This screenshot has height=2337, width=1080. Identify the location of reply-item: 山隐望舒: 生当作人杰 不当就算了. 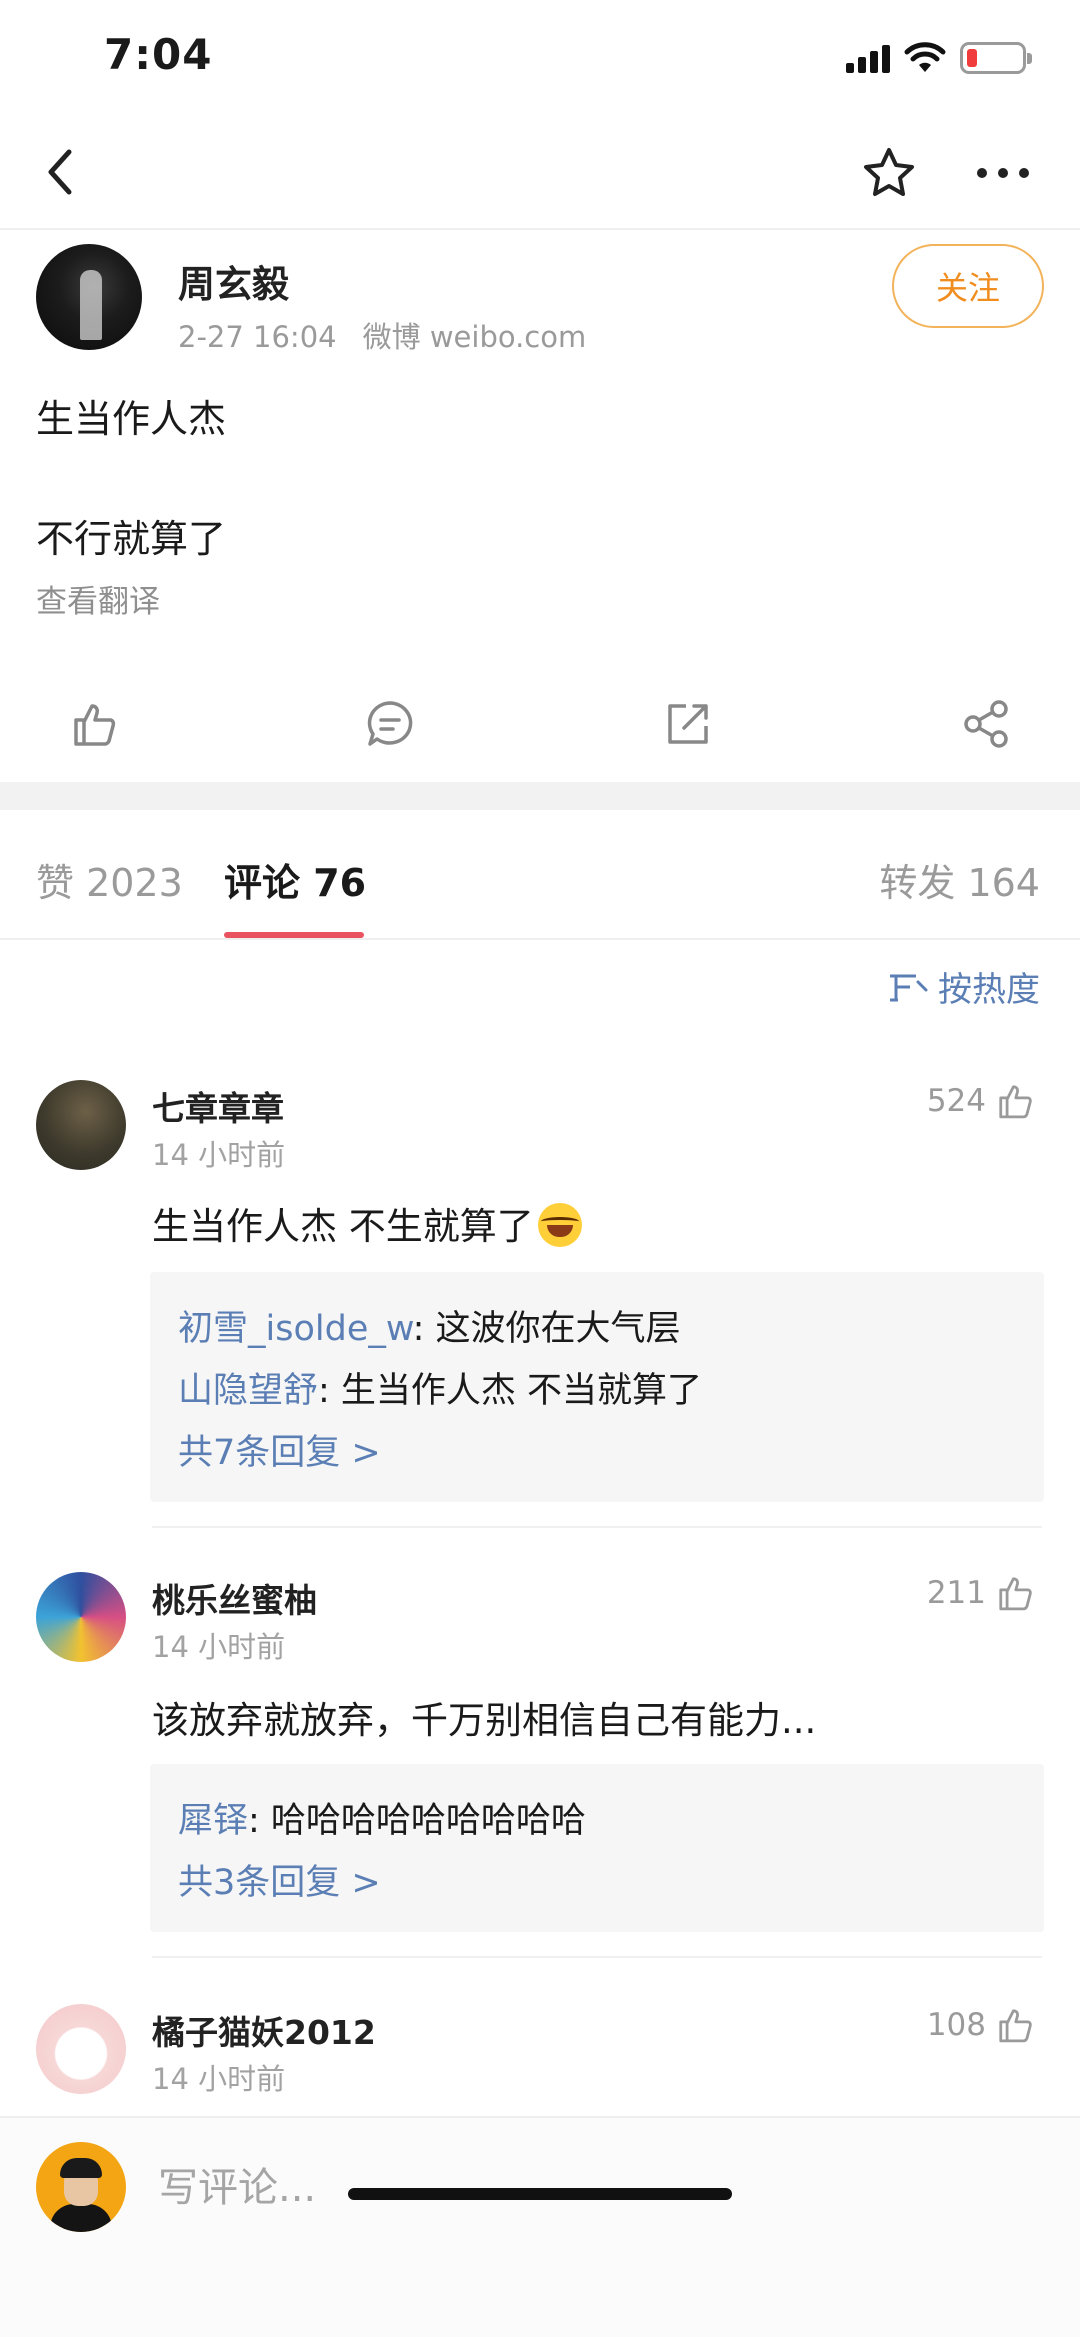
(597, 1391).